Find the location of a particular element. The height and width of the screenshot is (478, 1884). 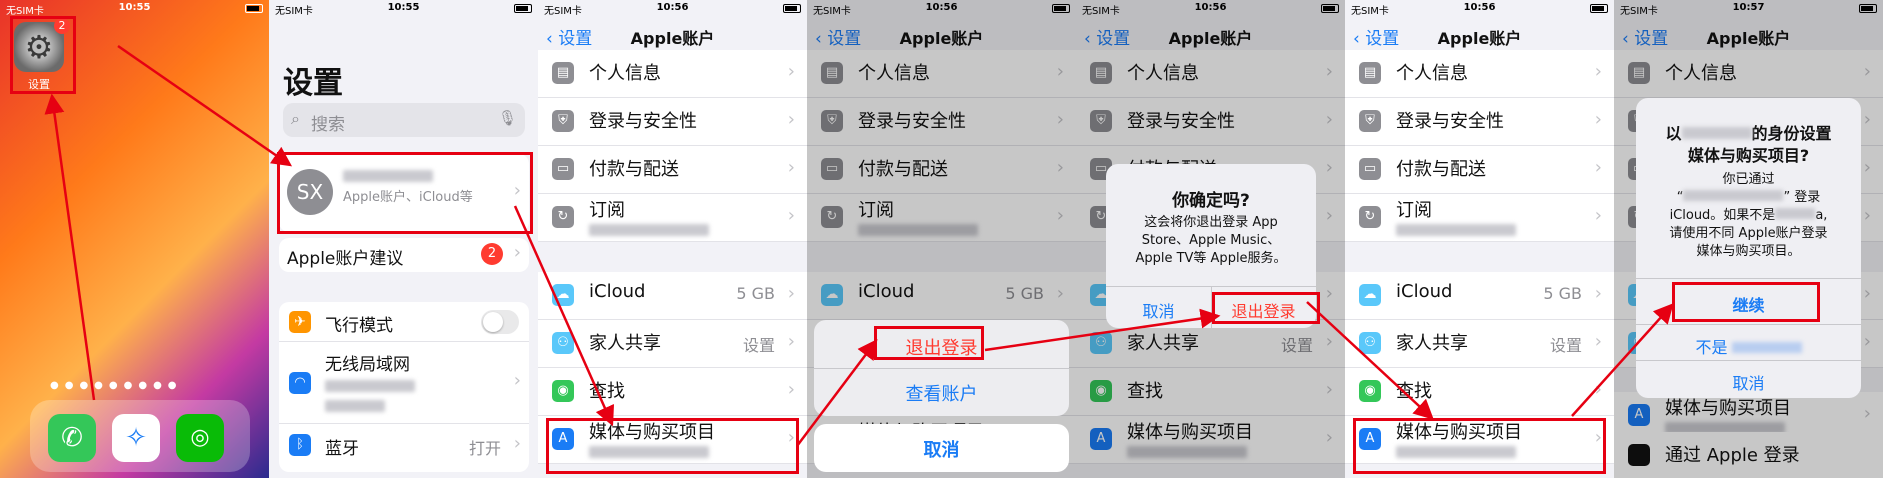

alert-line: 媒体与购买项目。 is located at coordinates (1748, 251).